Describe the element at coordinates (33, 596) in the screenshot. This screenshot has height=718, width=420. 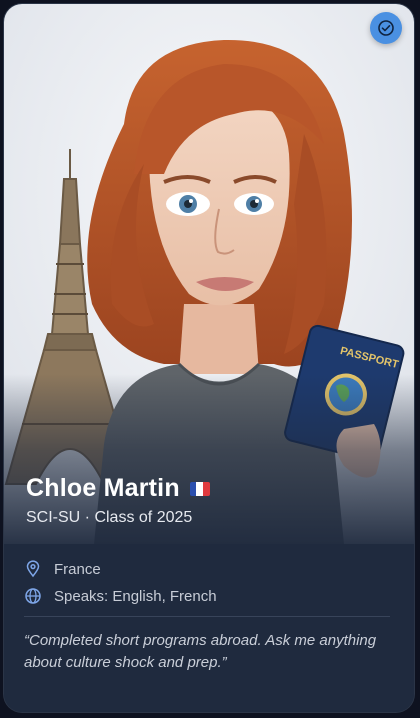
I see `globe-icon` at that location.